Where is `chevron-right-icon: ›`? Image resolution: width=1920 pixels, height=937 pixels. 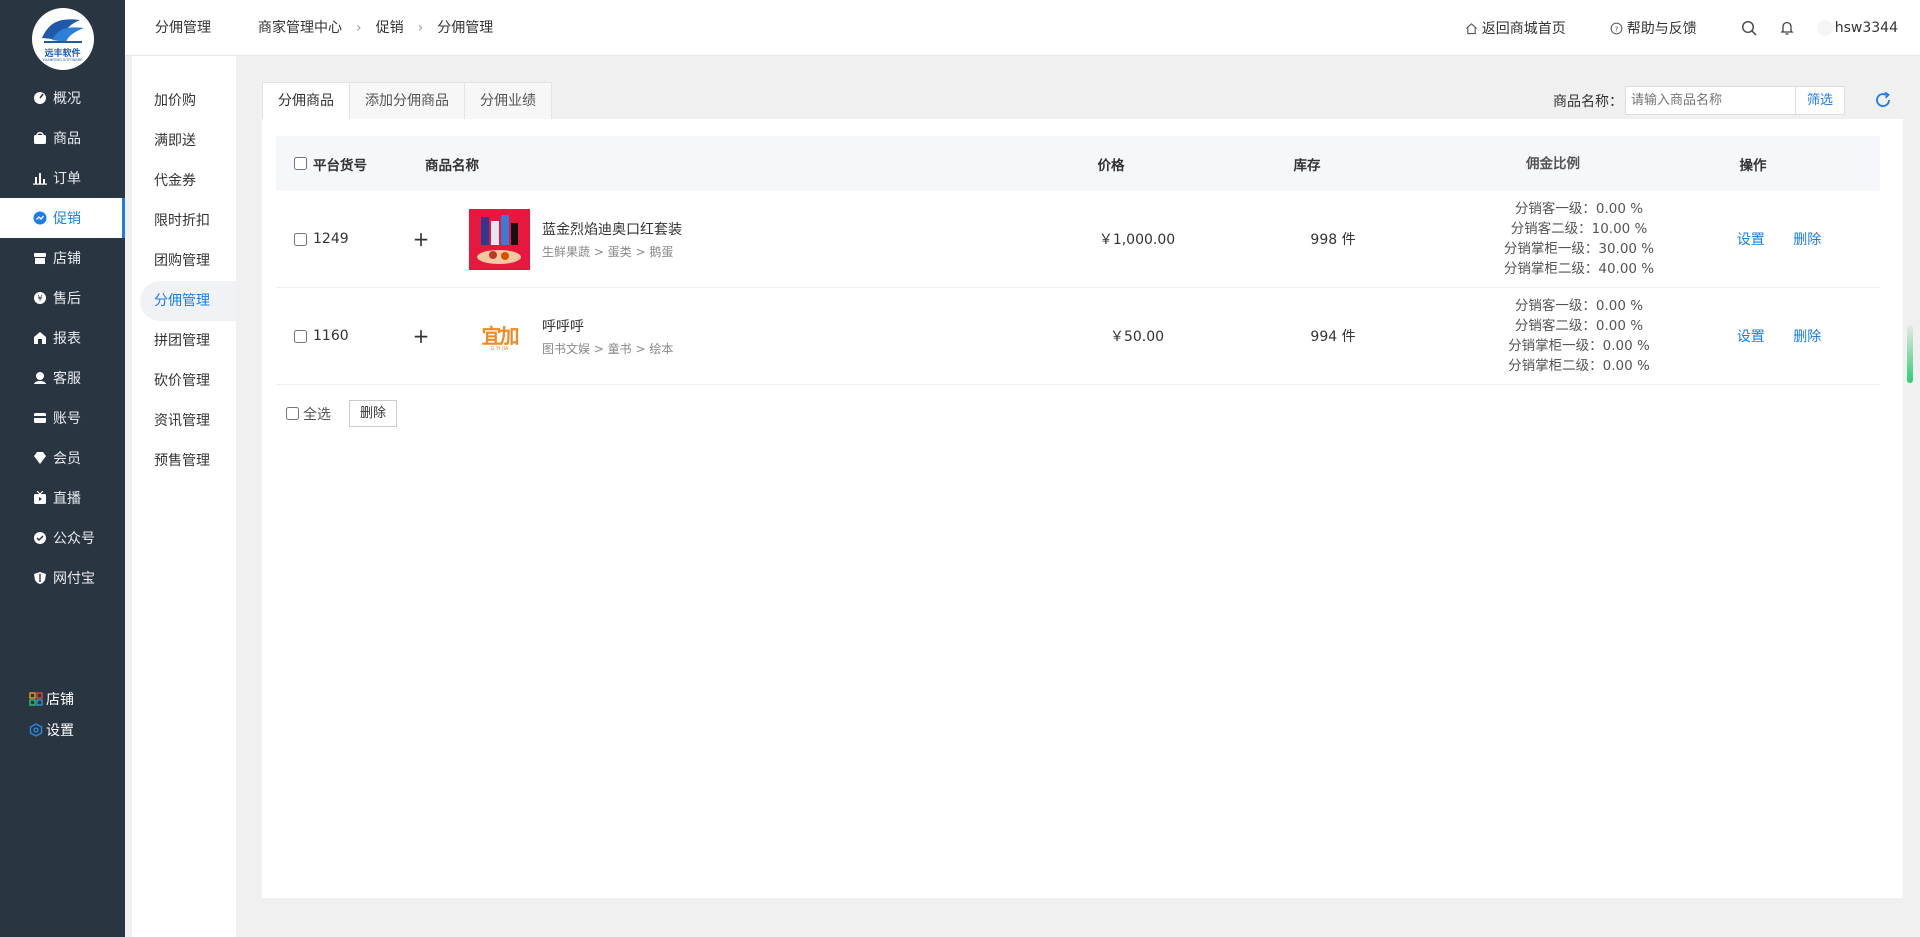 chevron-right-icon: › is located at coordinates (420, 28).